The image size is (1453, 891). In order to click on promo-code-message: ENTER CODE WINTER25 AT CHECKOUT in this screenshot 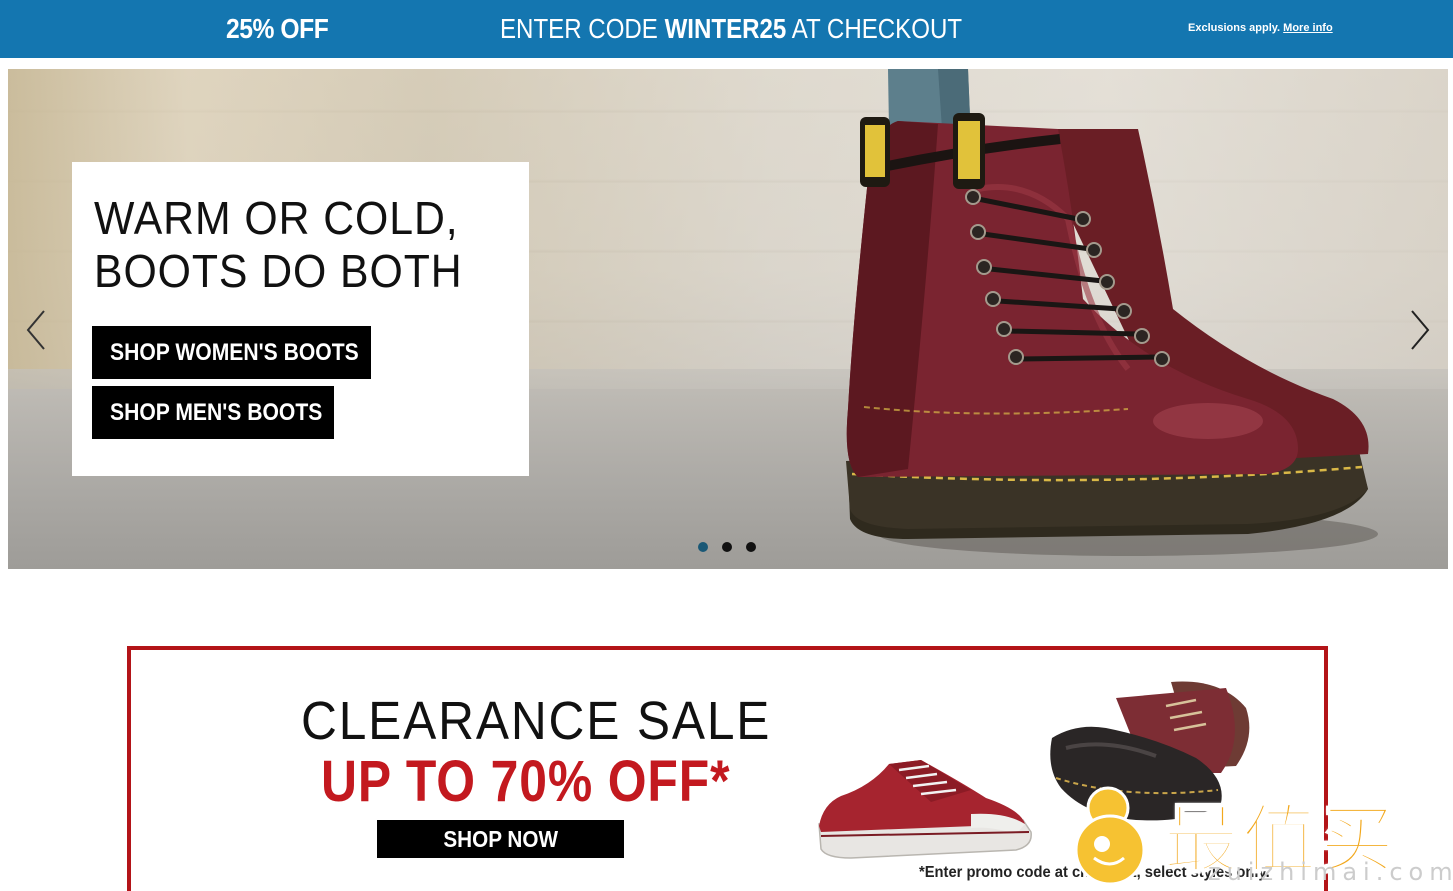, I will do `click(731, 29)`.